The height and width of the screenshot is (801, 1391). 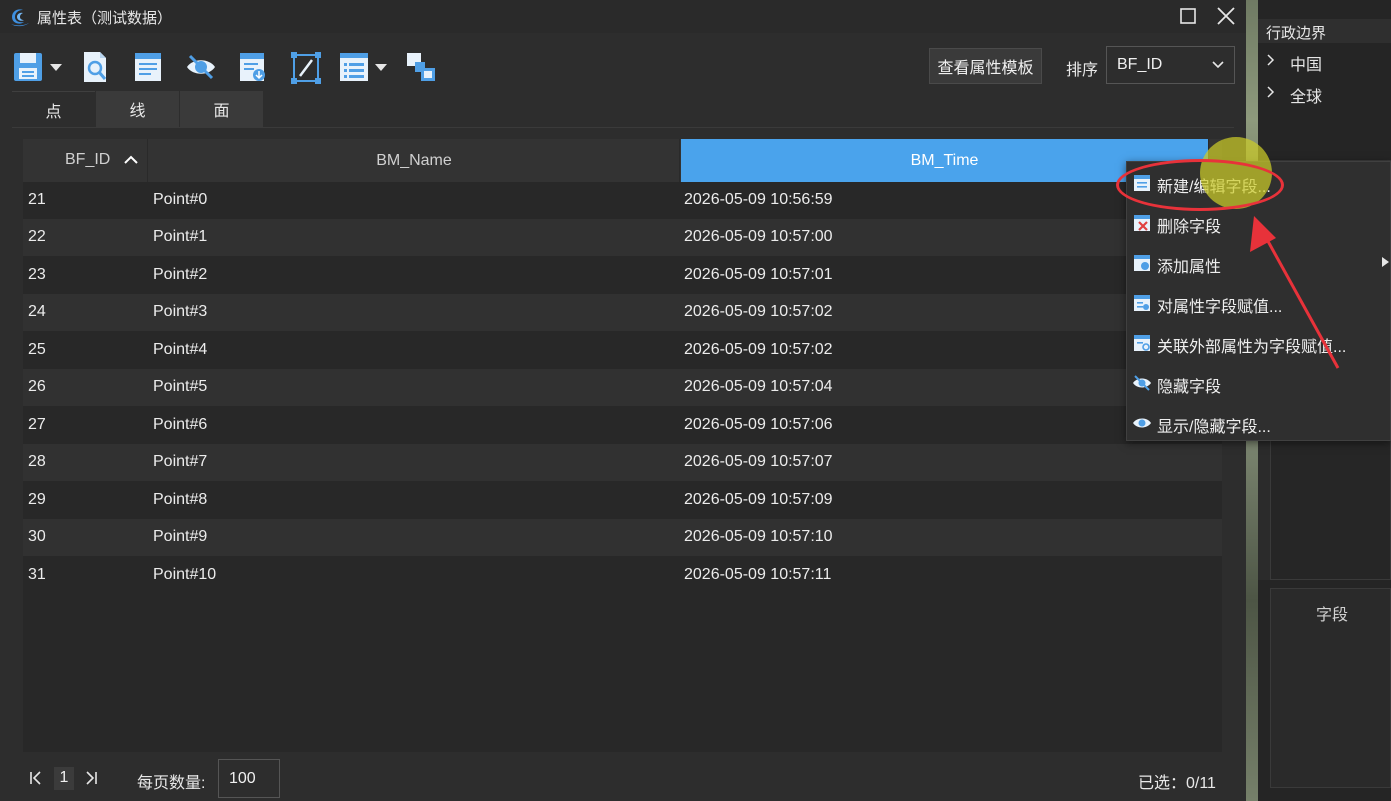 What do you see at coordinates (758, 274) in the screenshot?
I see `cell-bm-time: 2026-05-09 10:57:01` at bounding box center [758, 274].